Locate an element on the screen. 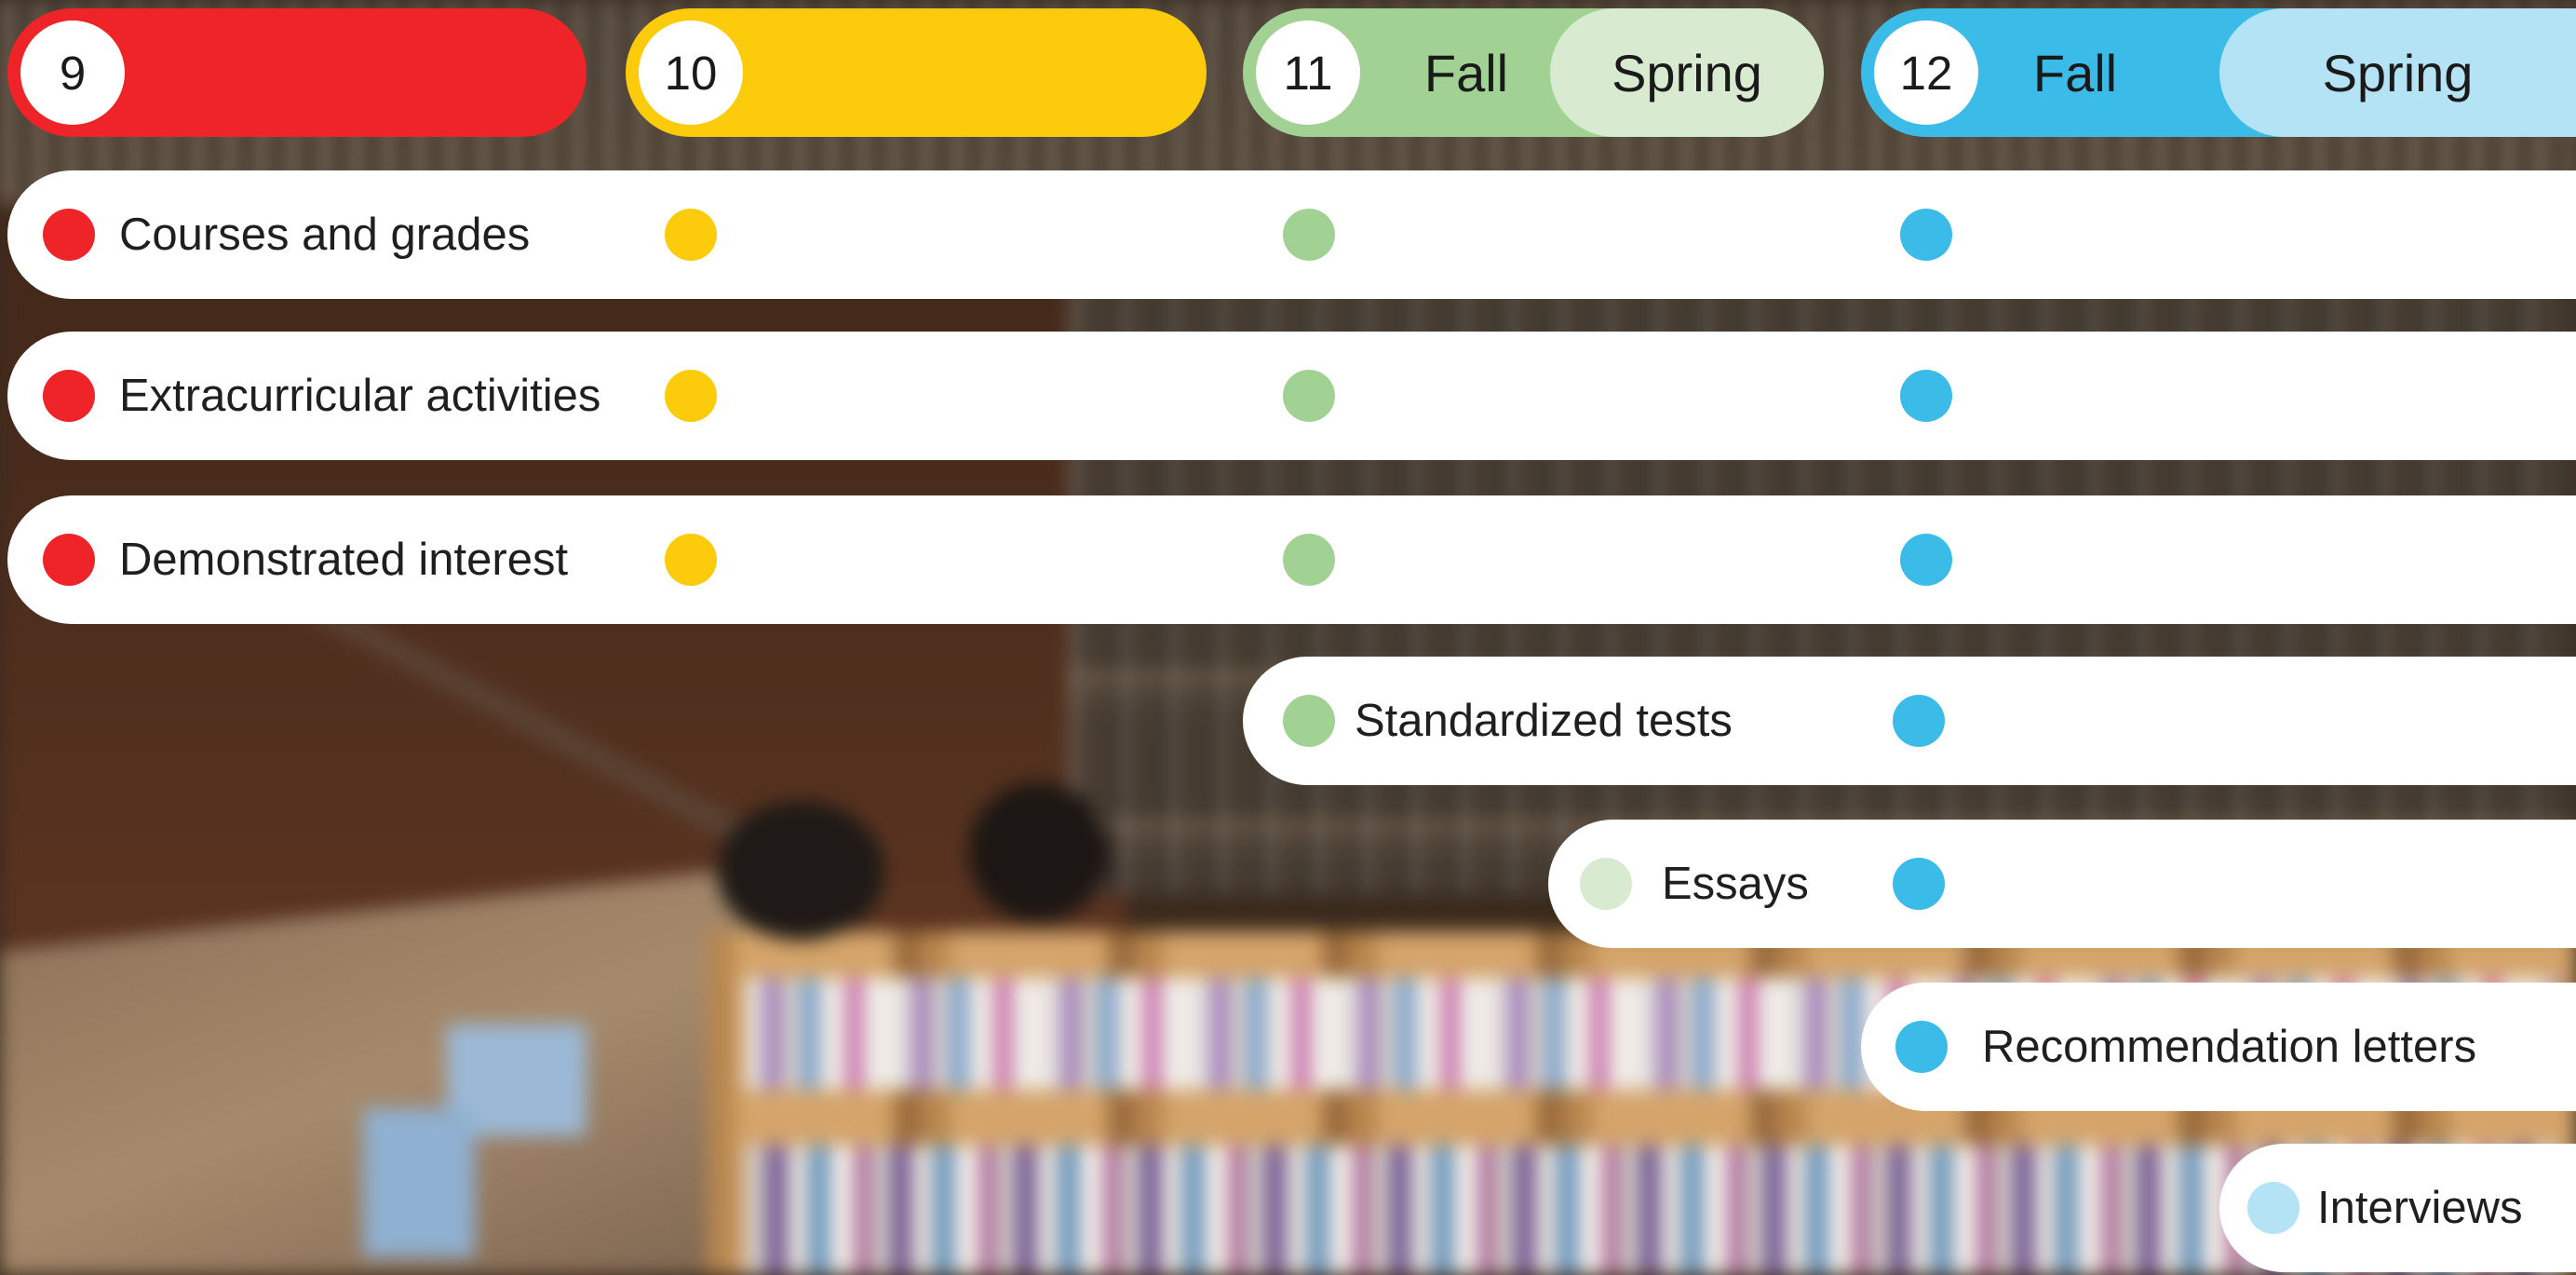 The height and width of the screenshot is (1275, 2576). grade-11-spring-segment: Spring is located at coordinates (1687, 72).